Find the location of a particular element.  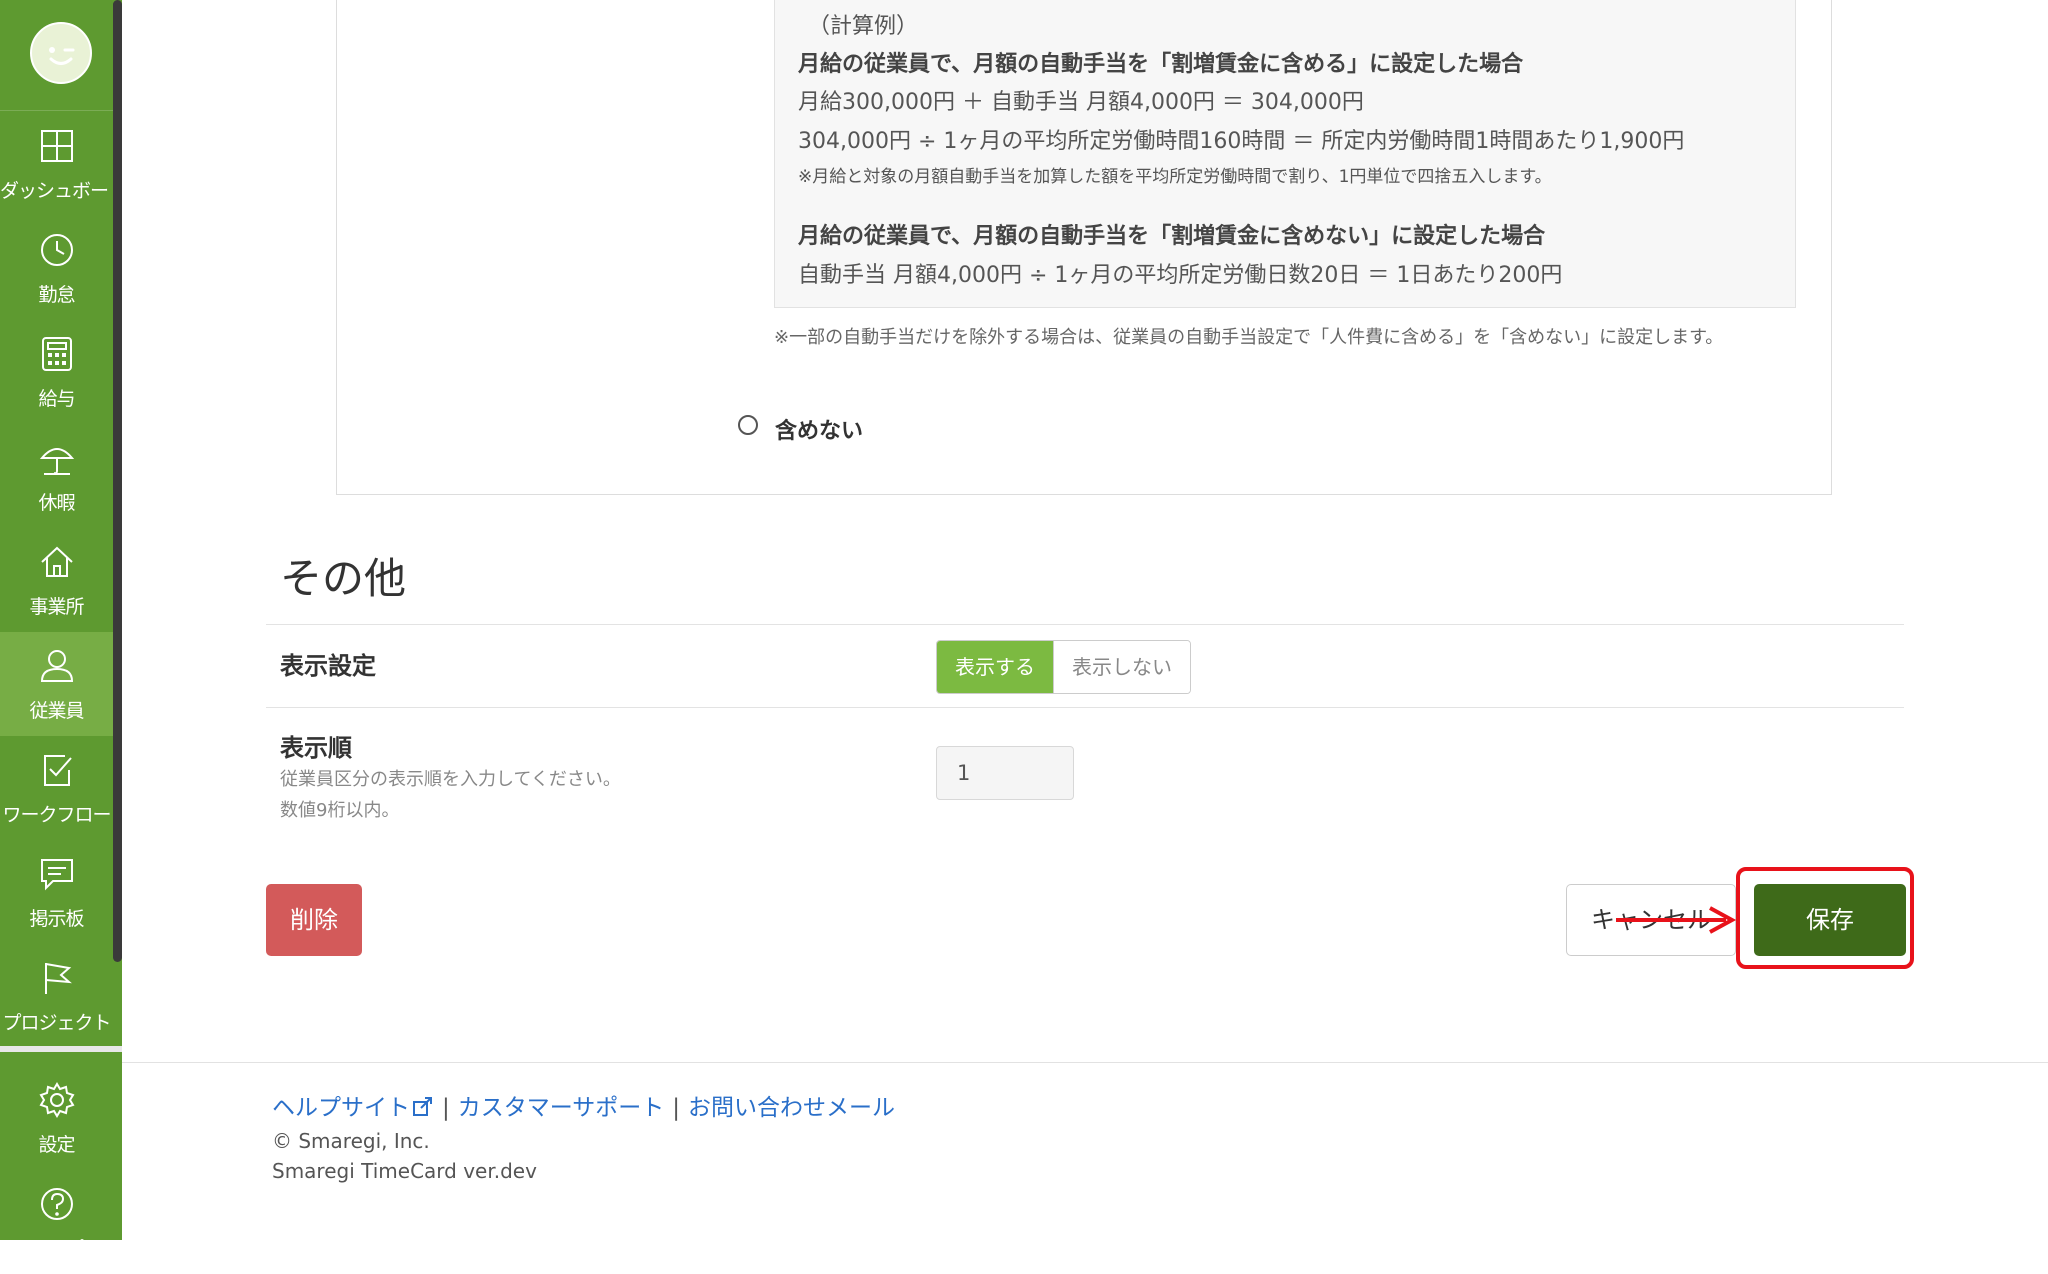

sidebar-item-help: ヘルプ is located at coordinates (56, 1222).